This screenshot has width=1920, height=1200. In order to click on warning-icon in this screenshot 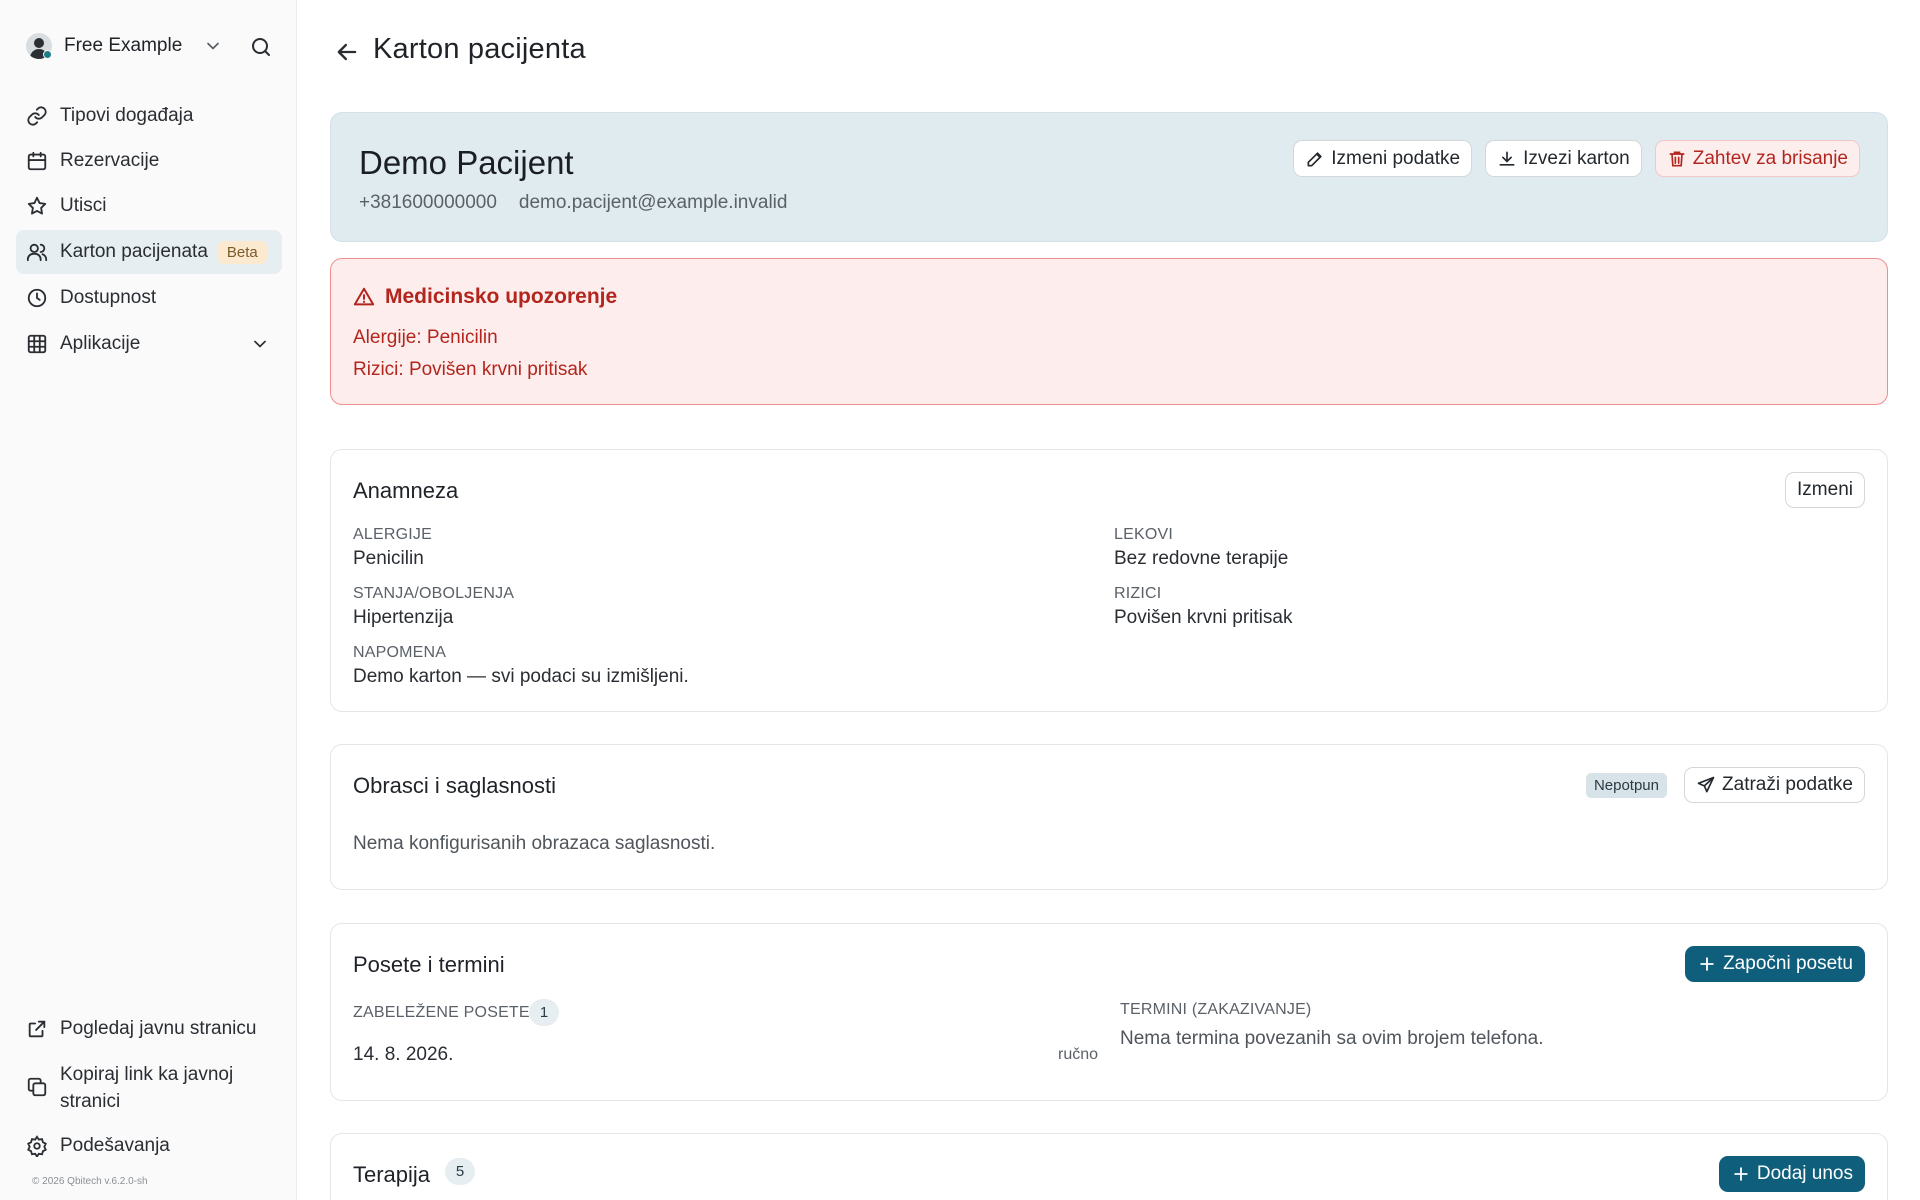, I will do `click(364, 296)`.